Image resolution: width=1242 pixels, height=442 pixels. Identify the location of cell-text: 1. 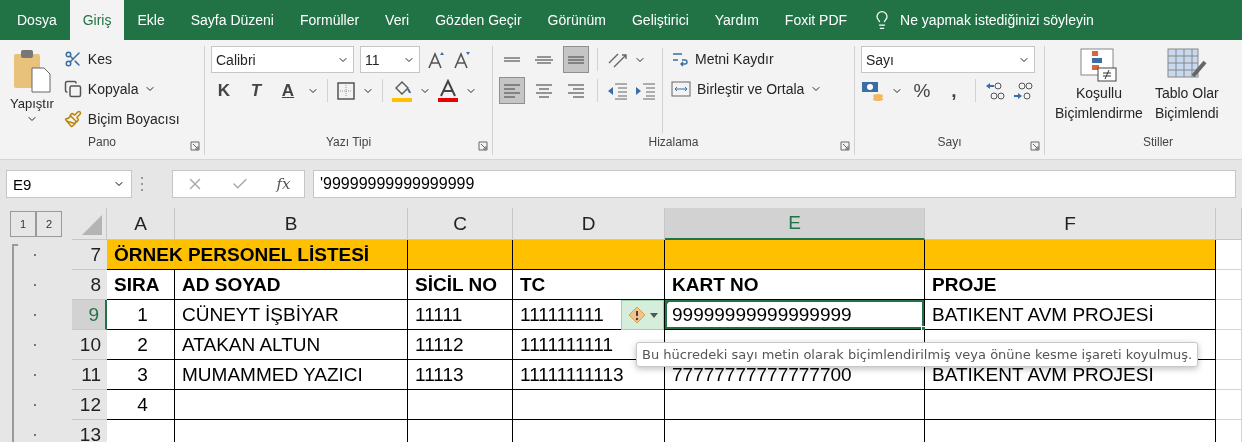
(142, 315).